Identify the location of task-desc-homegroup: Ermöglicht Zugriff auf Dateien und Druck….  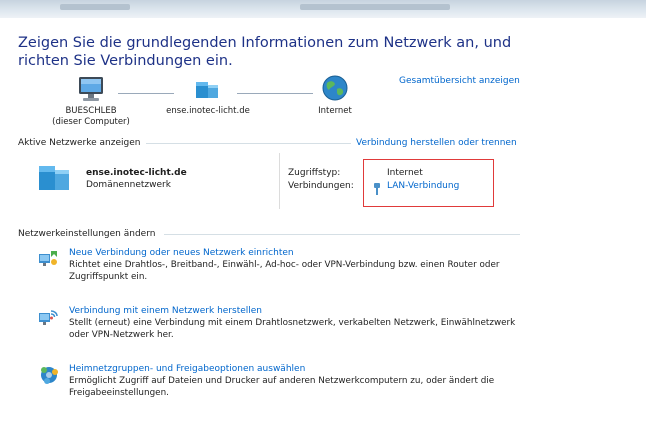
(282, 387).